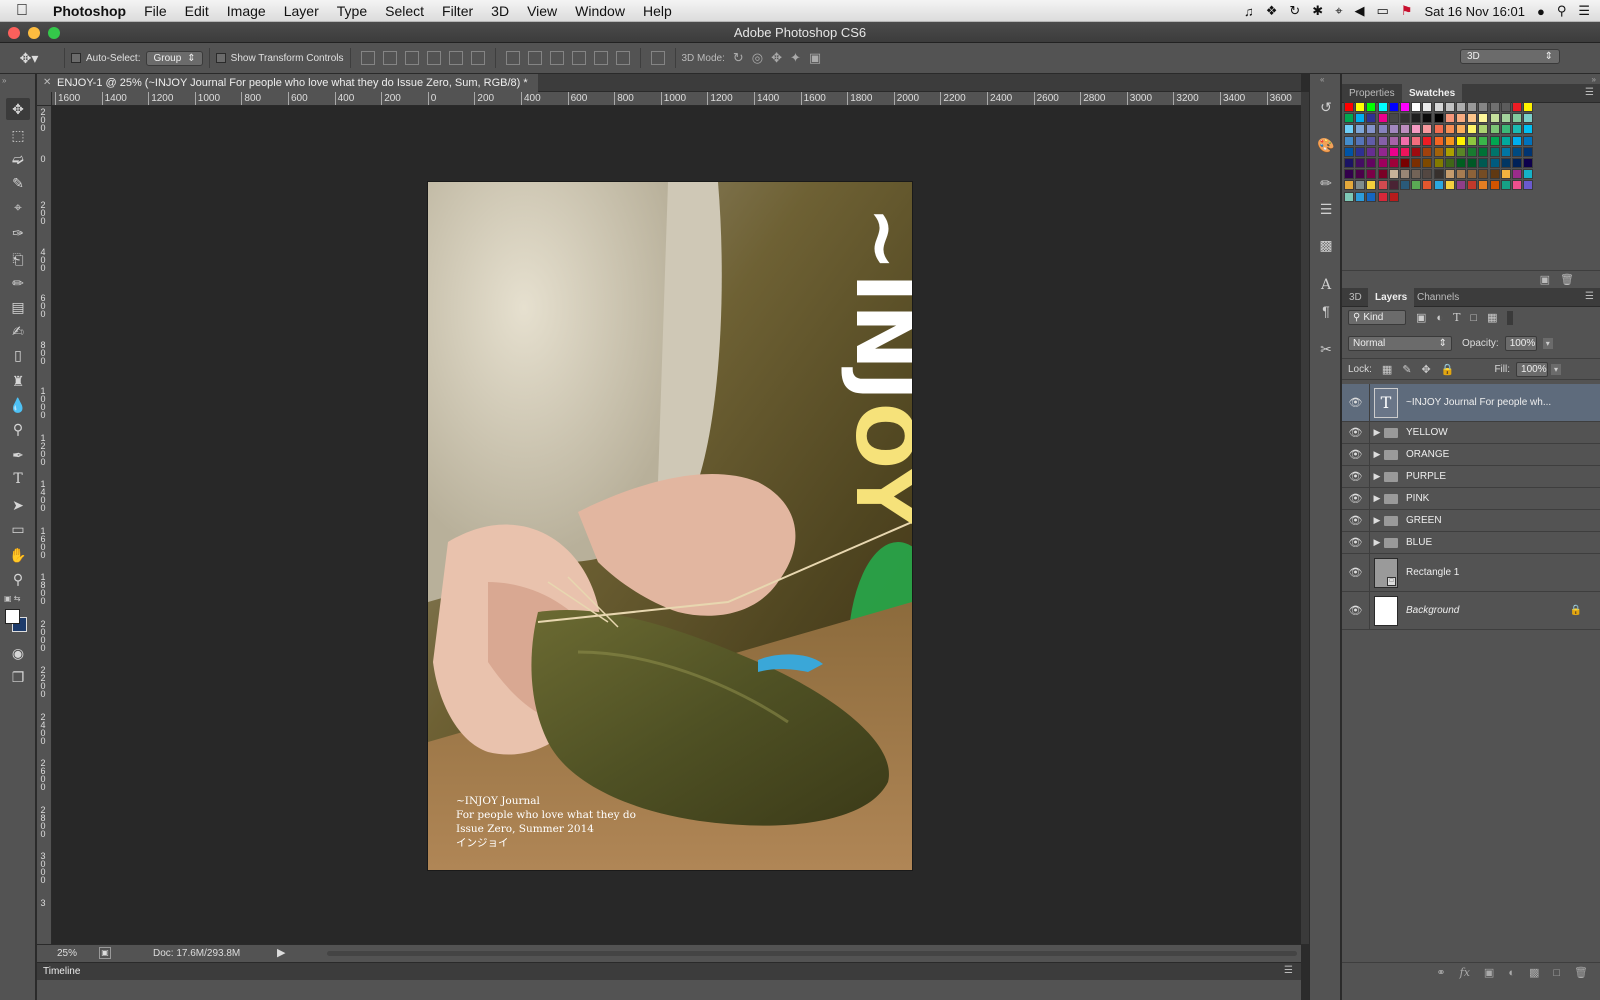 The width and height of the screenshot is (1600, 1000). I want to click on lock-transparent-icon: ▦, so click(1387, 369).